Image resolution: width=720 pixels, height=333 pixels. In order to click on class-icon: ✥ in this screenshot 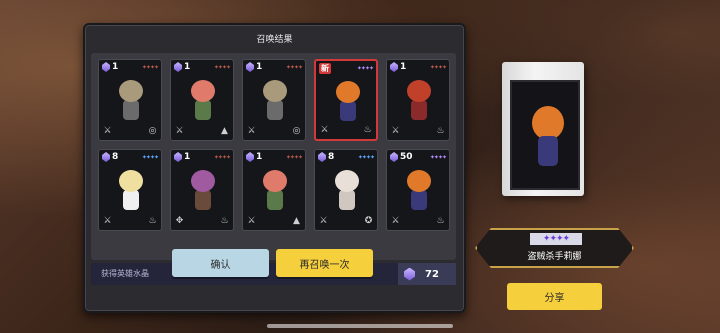, I will do `click(179, 221)`.